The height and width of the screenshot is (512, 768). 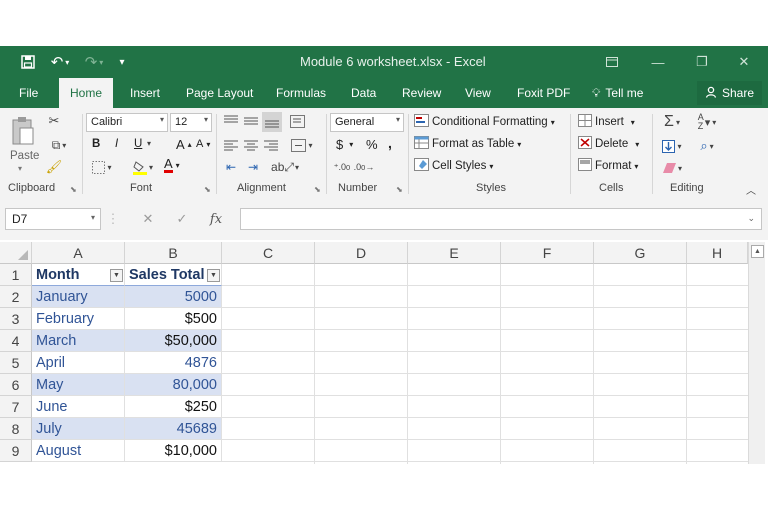 What do you see at coordinates (454, 253) in the screenshot?
I see `column-header: E` at bounding box center [454, 253].